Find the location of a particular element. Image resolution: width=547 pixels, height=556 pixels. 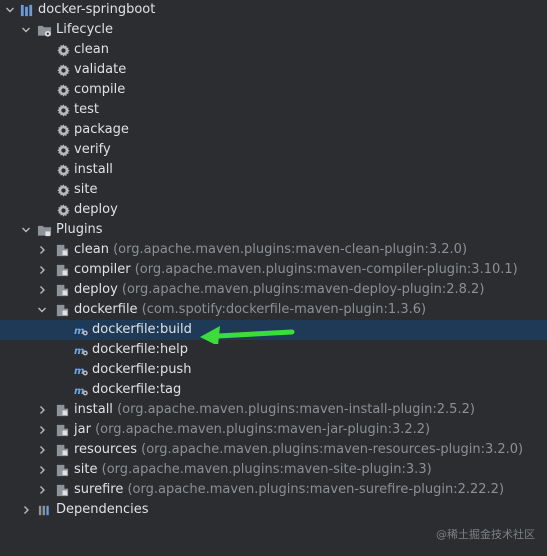

plugin-name: surefire is located at coordinates (99, 489).